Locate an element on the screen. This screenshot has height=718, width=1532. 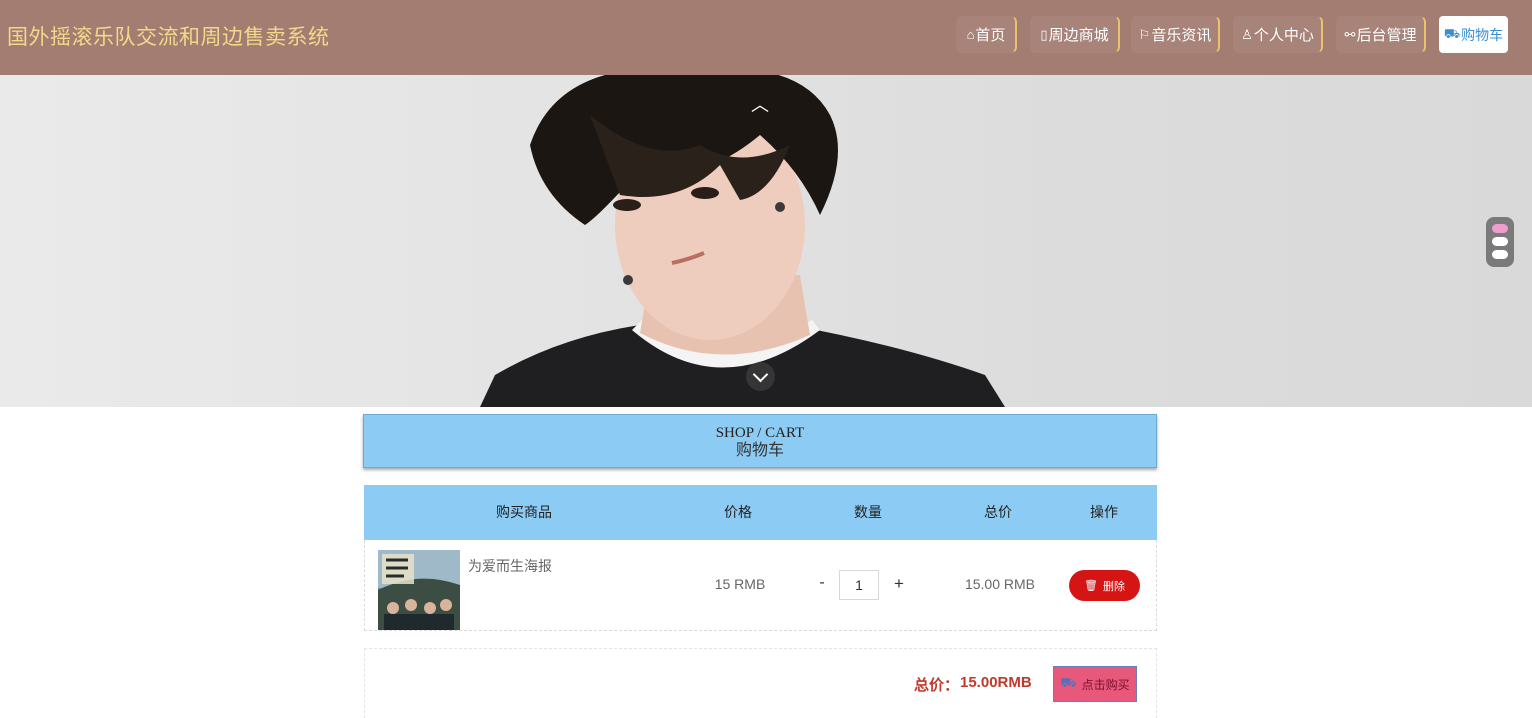
nav-cart-label: 购物车 is located at coordinates (1482, 34).